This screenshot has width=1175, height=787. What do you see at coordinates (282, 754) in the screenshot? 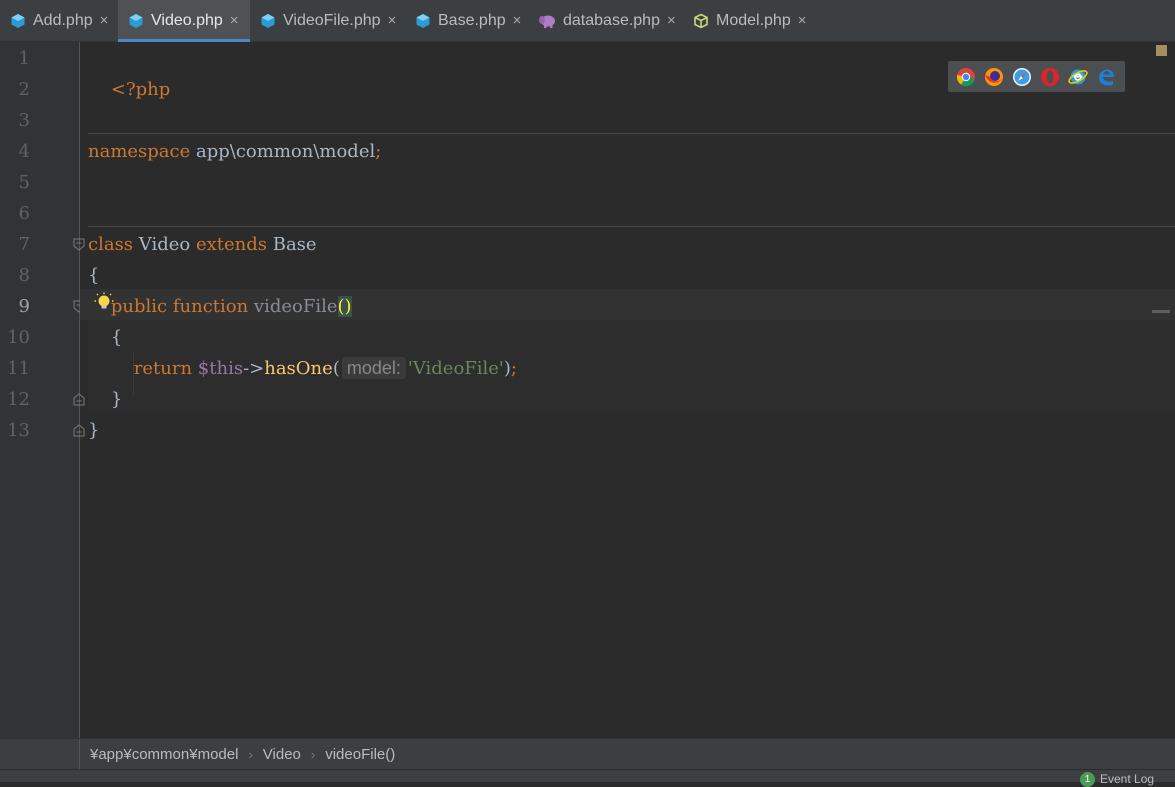
I see `breadcrumb-class: Video` at bounding box center [282, 754].